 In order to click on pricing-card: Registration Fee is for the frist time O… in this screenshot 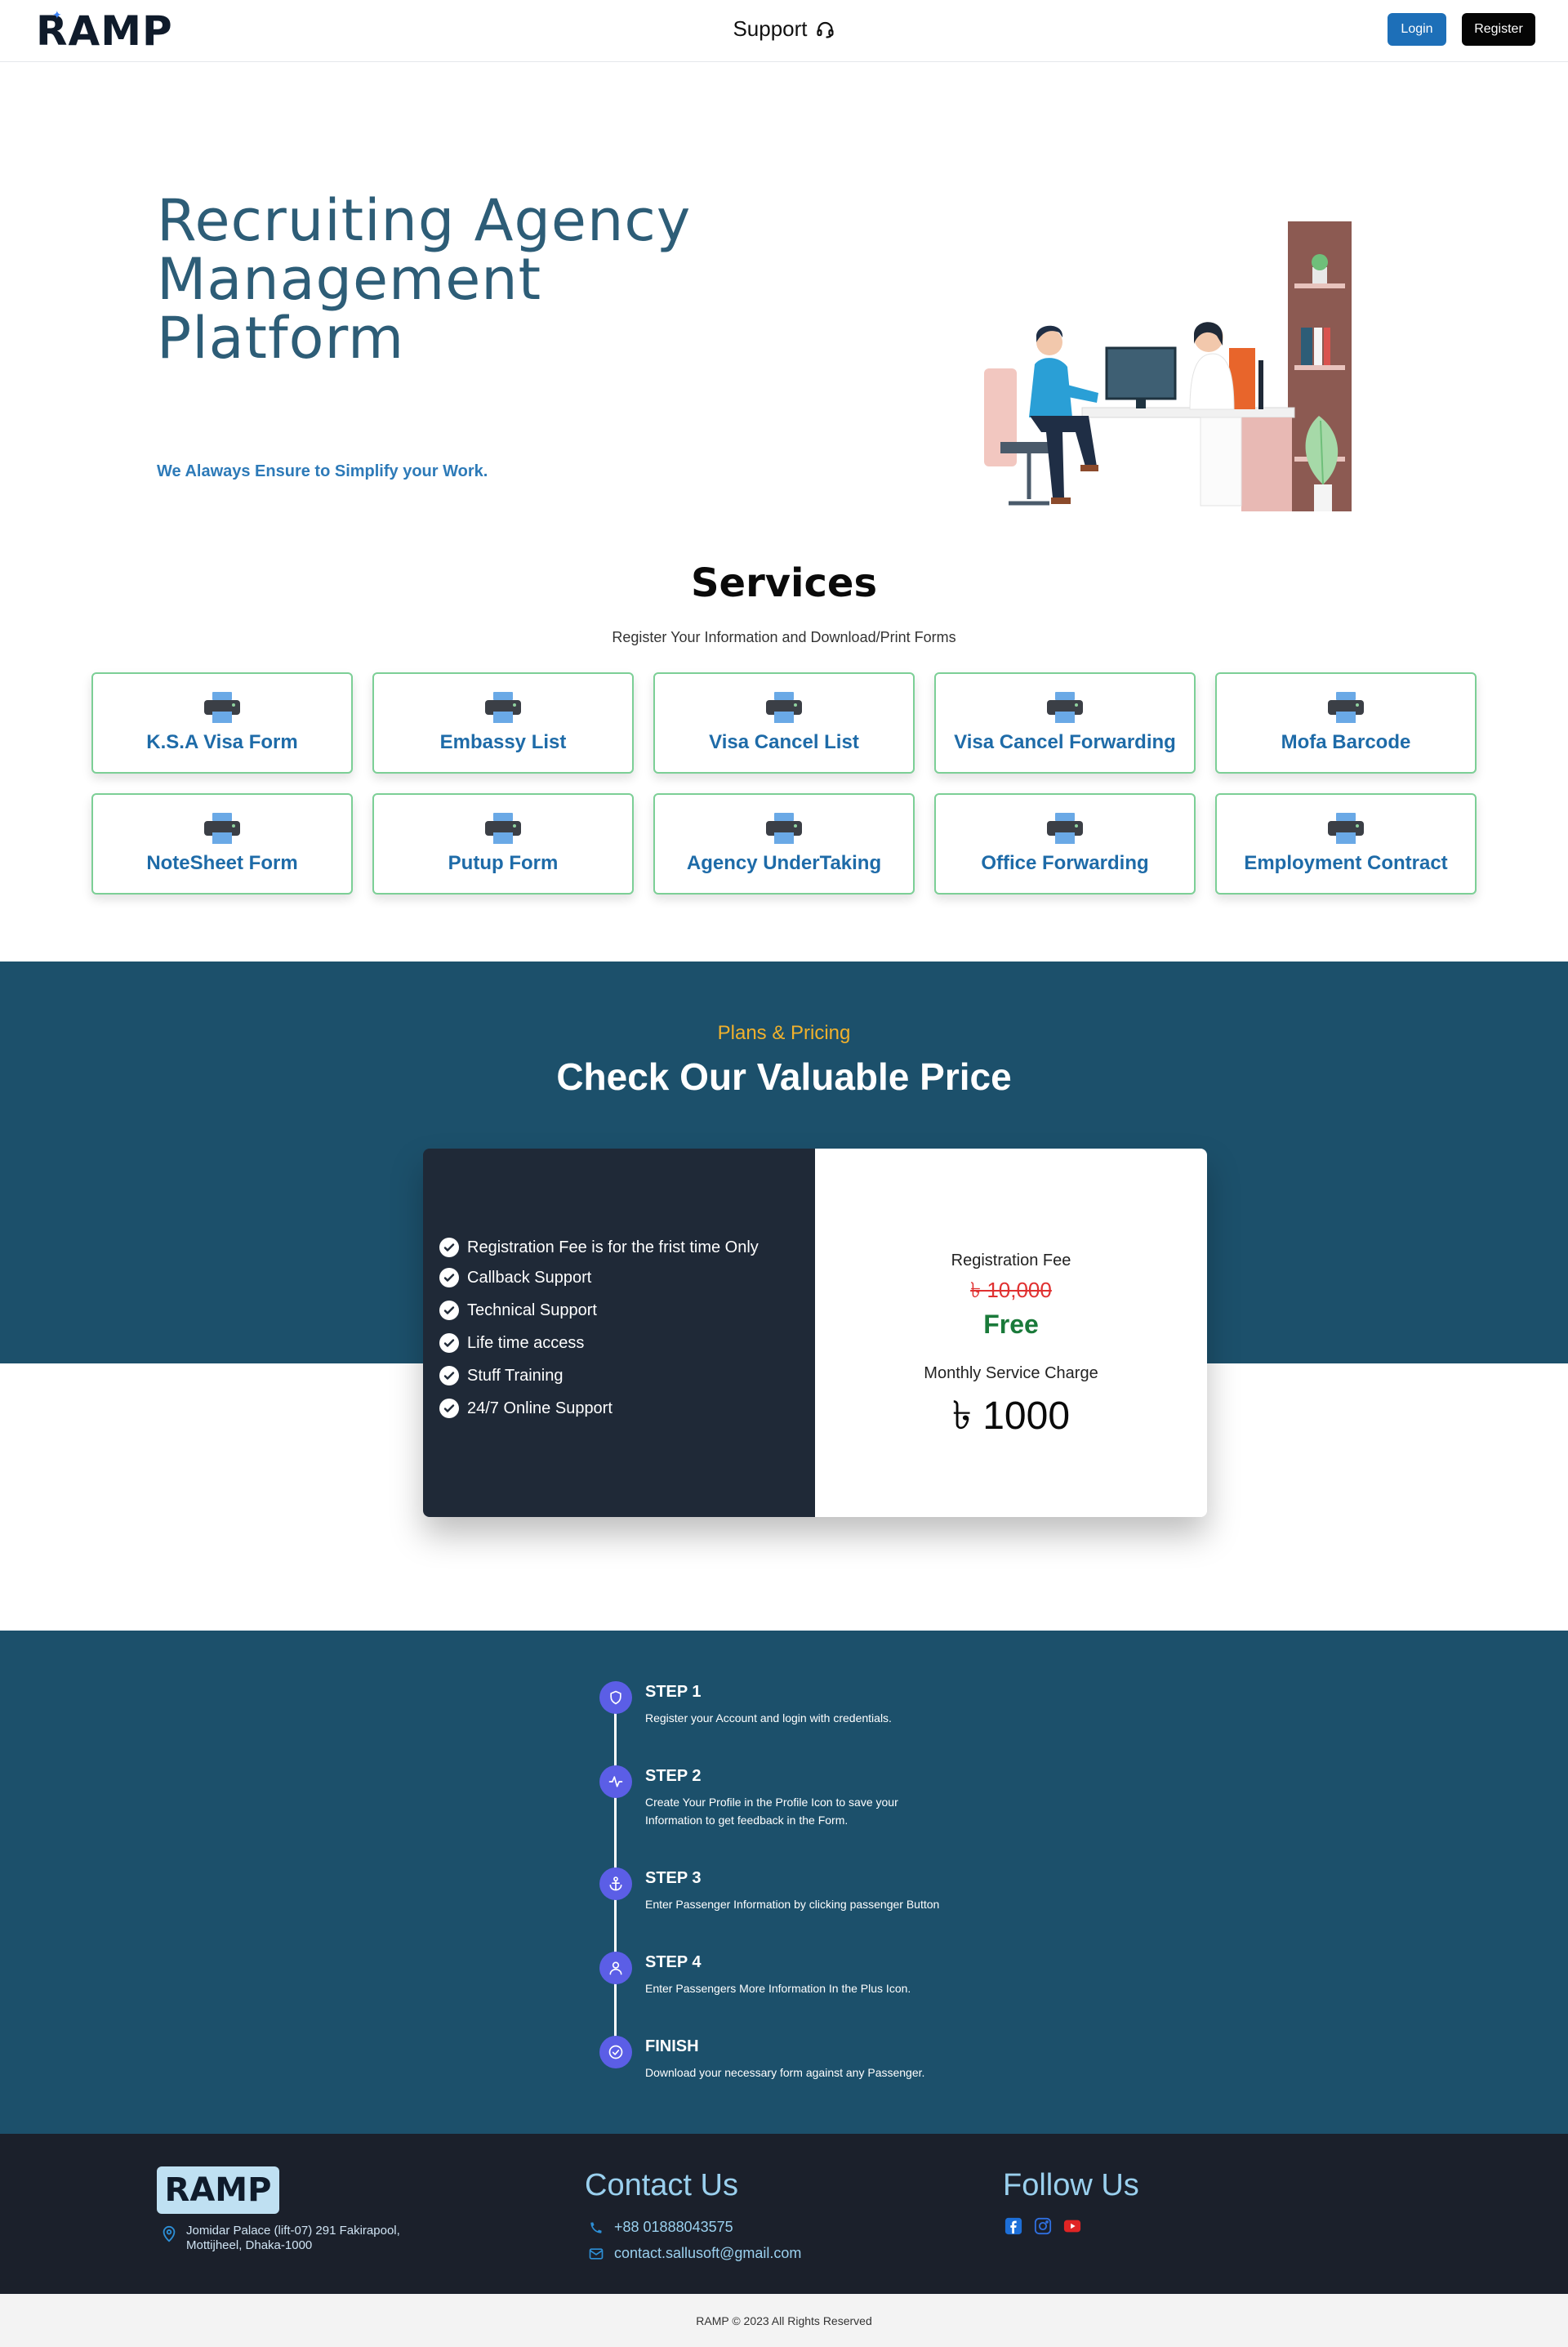, I will do `click(815, 1333)`.